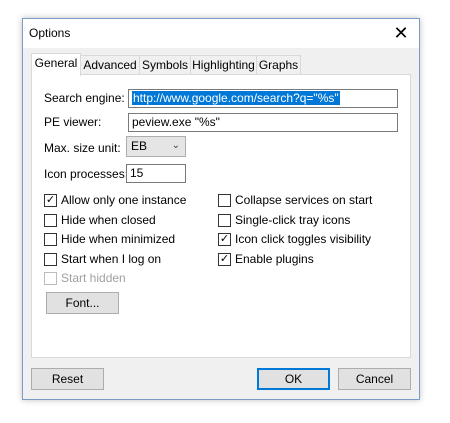 This screenshot has height=423, width=450. I want to click on checkbox-label: Collapse services on start, so click(304, 200).